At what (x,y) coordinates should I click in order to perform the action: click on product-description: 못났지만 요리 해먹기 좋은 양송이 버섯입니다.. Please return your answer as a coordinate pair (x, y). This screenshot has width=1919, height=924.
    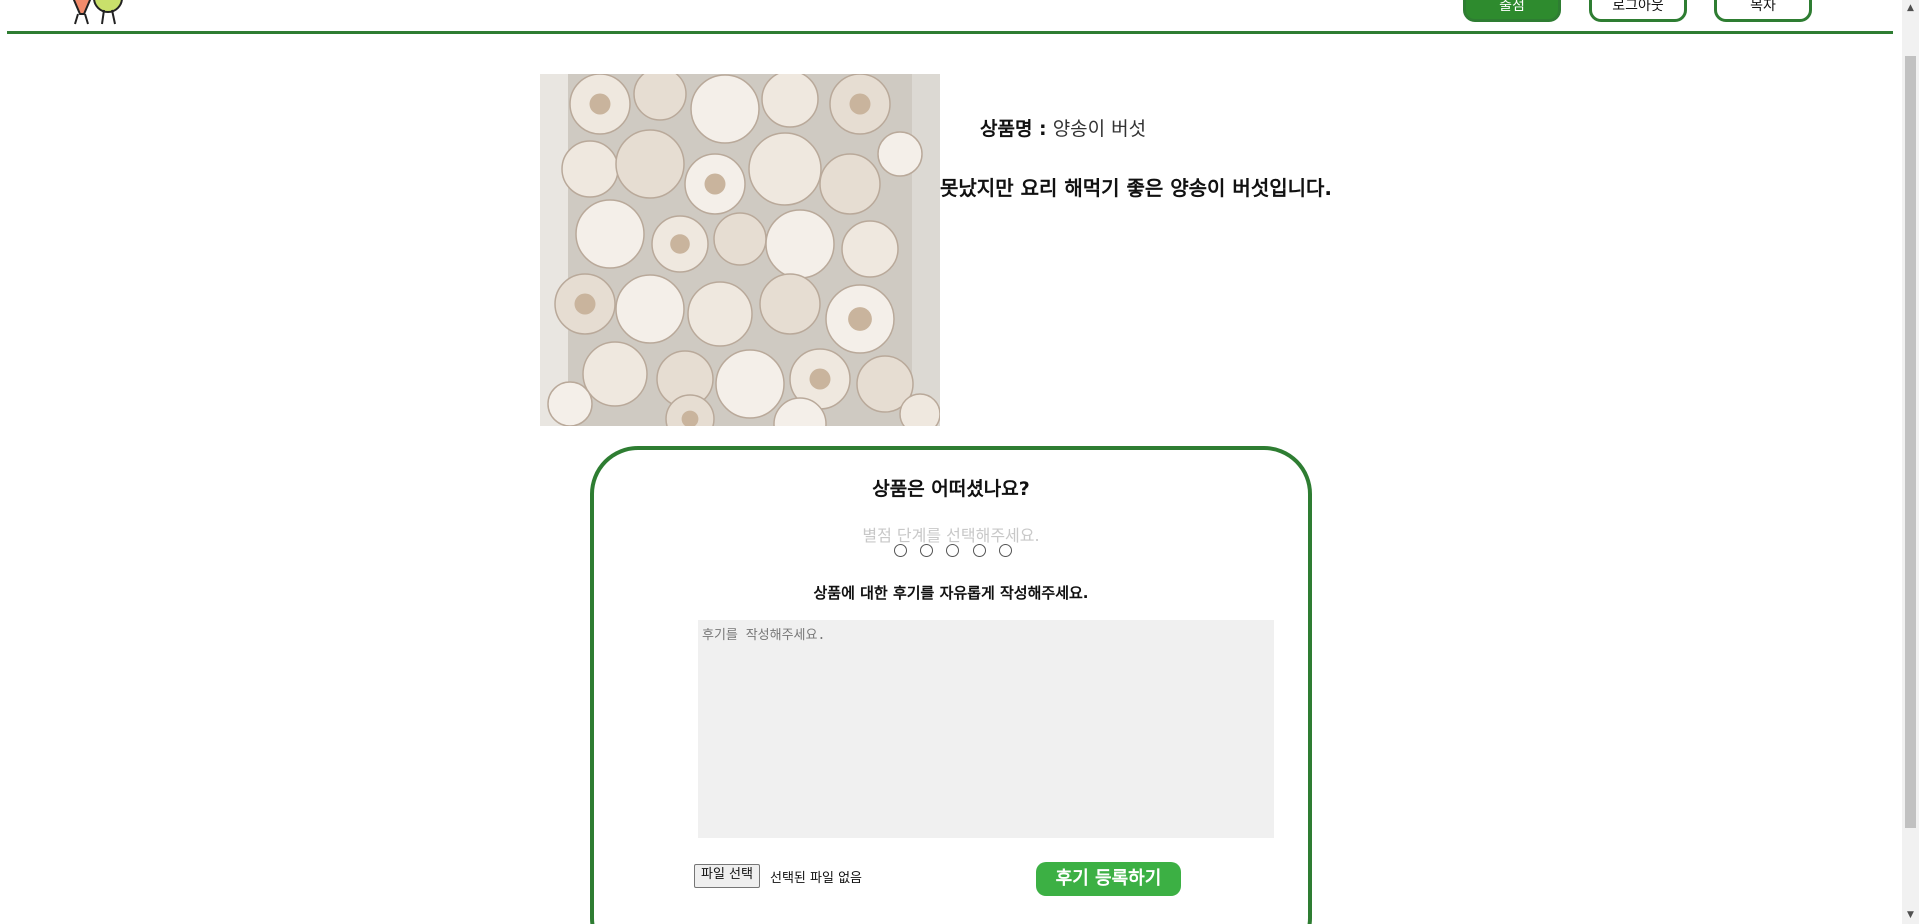
    Looking at the image, I should click on (1136, 188).